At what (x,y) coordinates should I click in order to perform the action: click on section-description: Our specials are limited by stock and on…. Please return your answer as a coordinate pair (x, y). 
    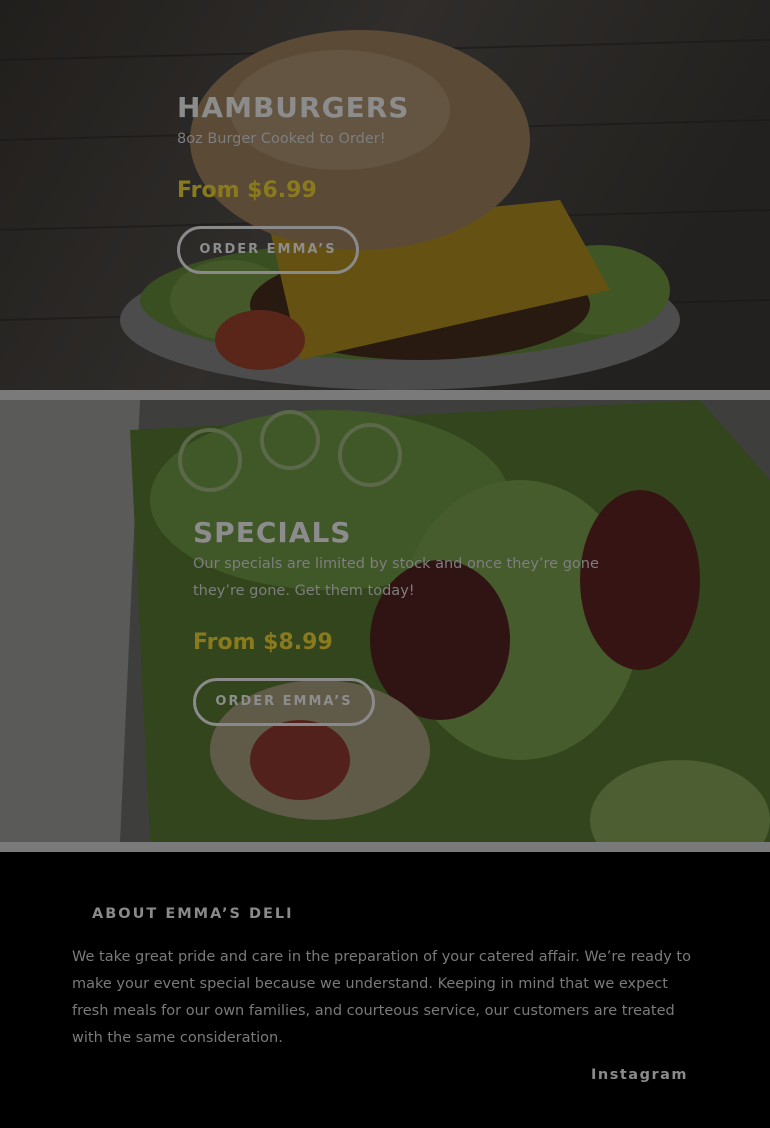
    Looking at the image, I should click on (396, 577).